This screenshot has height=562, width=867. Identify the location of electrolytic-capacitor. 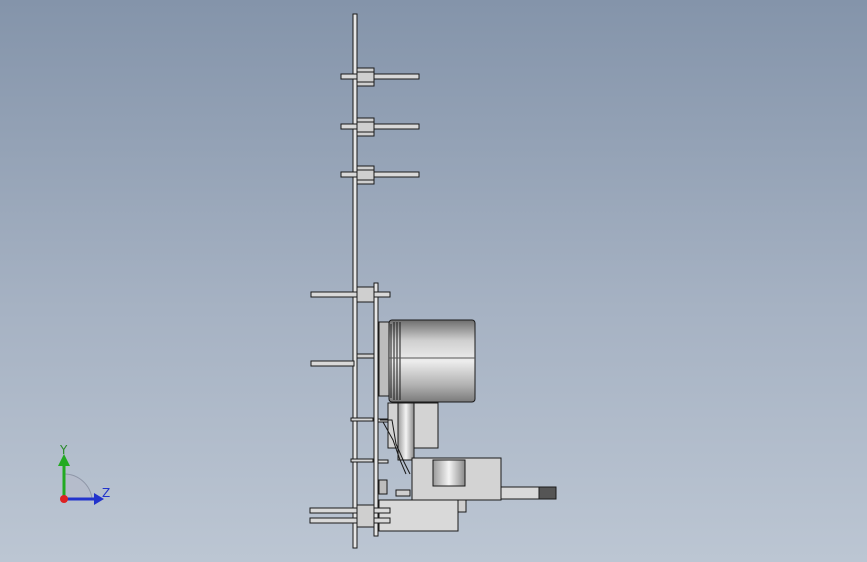
(427, 361).